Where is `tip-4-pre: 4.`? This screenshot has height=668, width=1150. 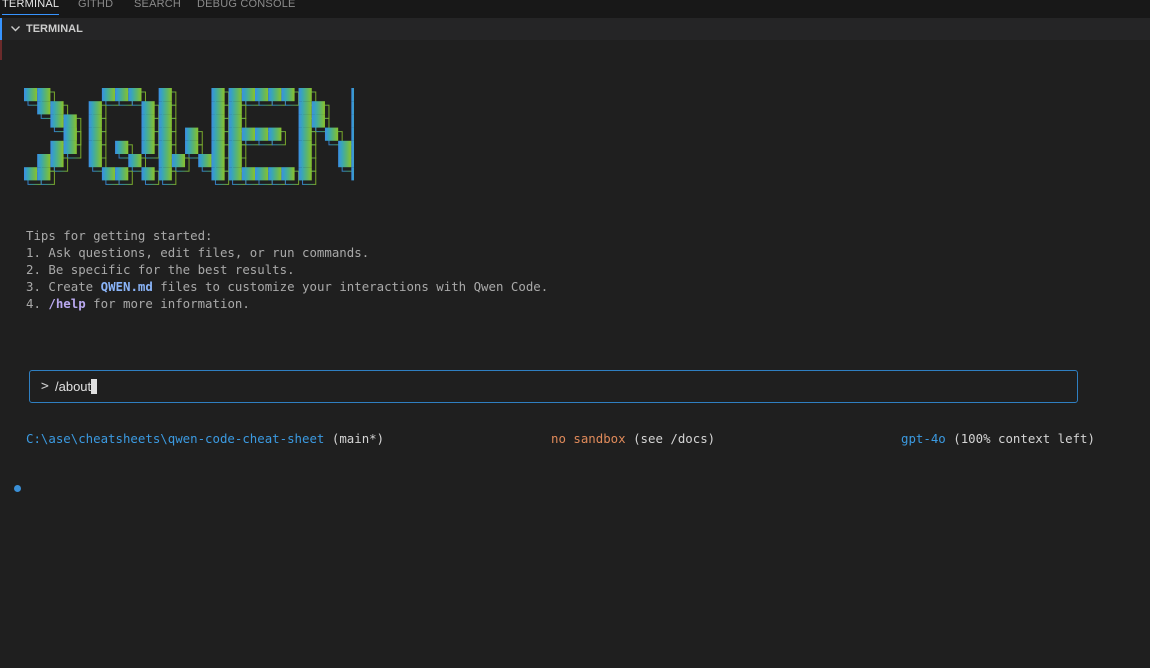 tip-4-pre: 4. is located at coordinates (37, 303).